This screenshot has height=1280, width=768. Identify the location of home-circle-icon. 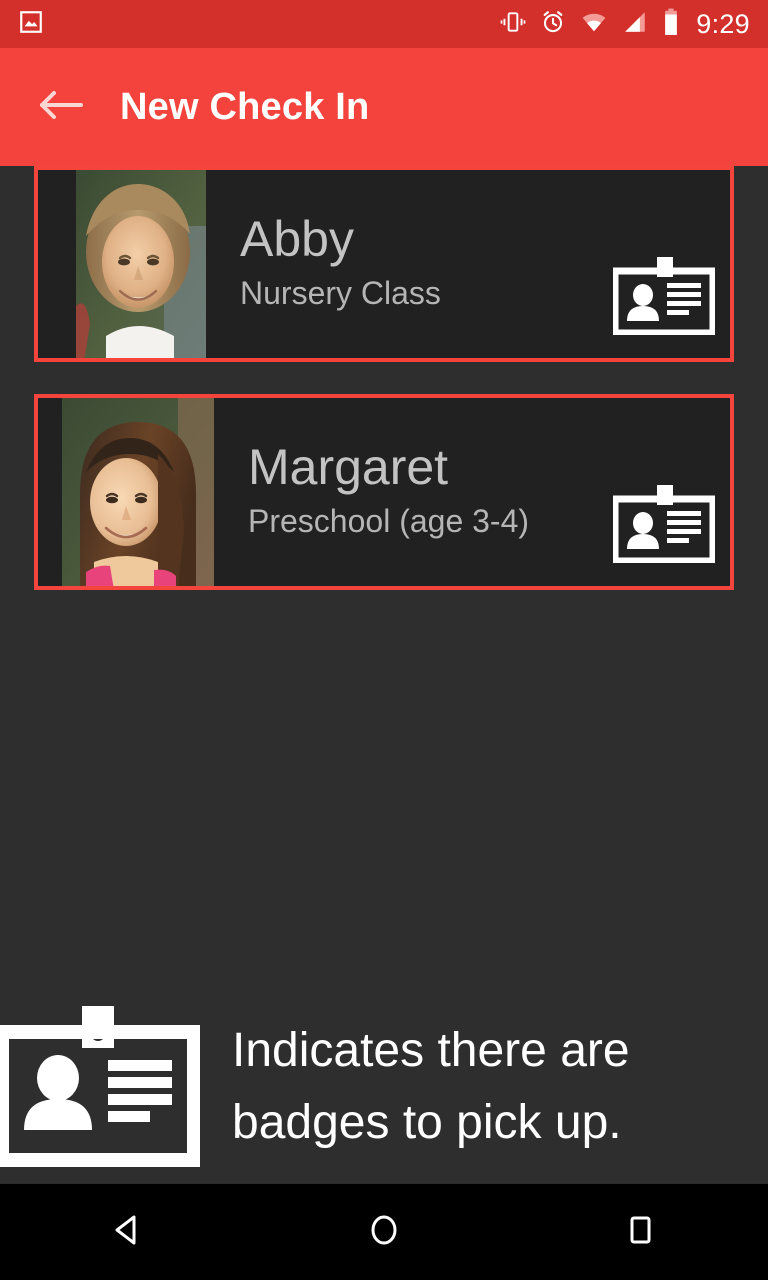
(384, 1232).